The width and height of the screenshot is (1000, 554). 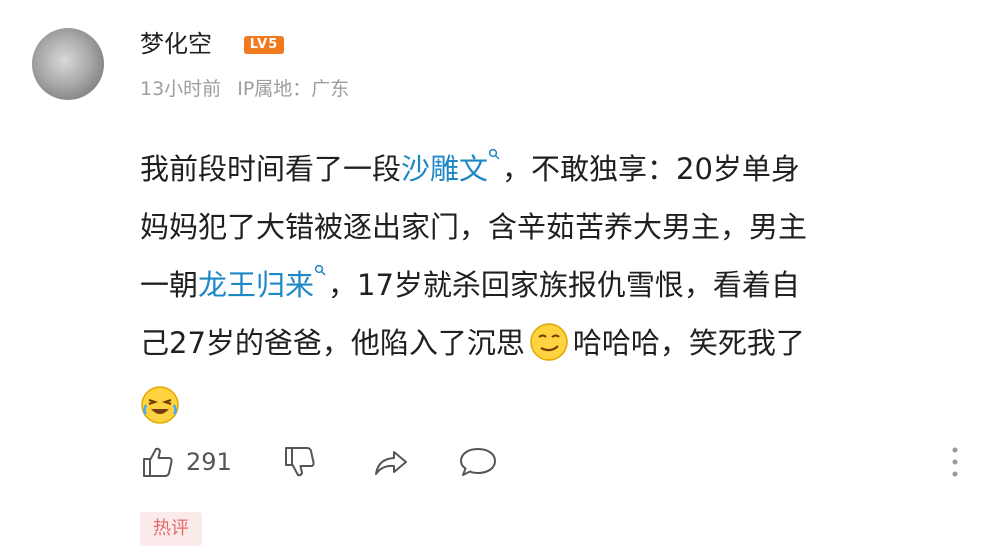 What do you see at coordinates (264, 45) in the screenshot?
I see `level-badge: LV5` at bounding box center [264, 45].